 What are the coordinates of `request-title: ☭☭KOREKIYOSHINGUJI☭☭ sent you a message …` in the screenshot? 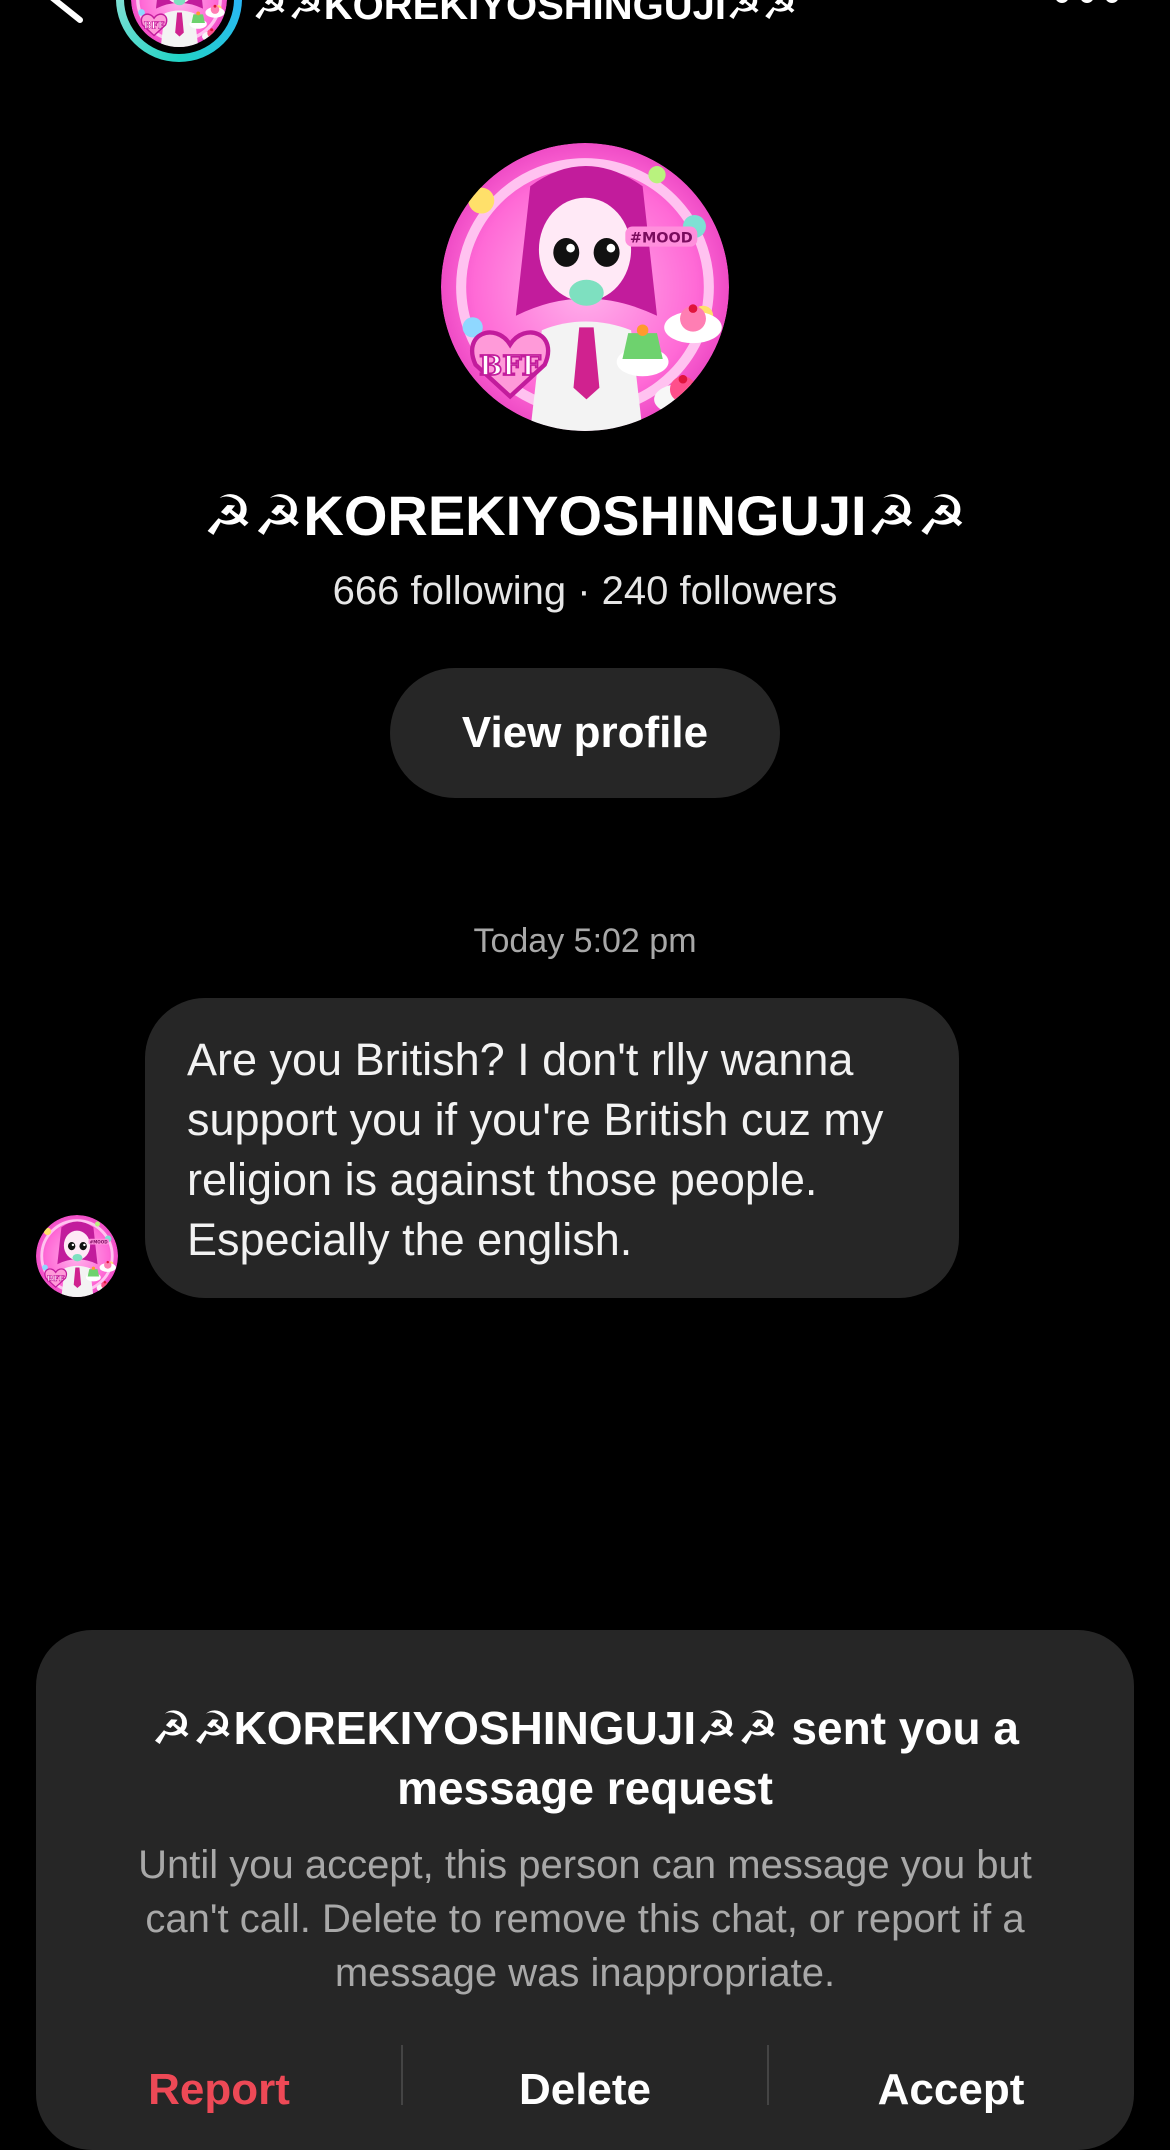 It's located at (585, 1758).